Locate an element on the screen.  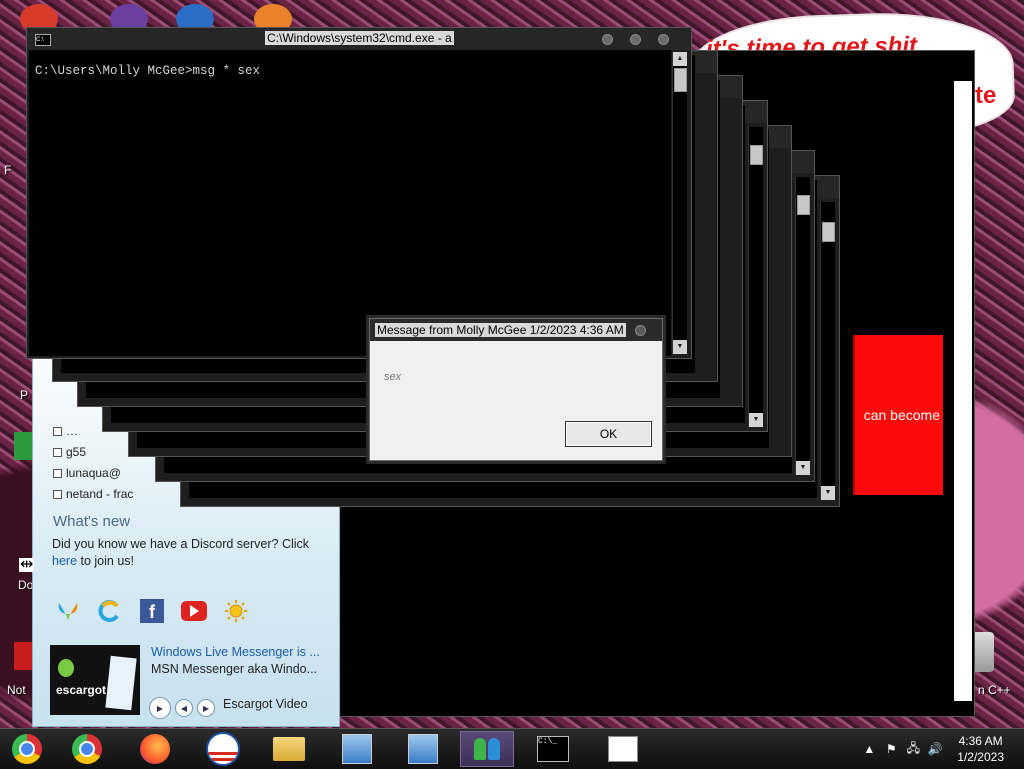
video-controls: ▶ ◀ ▶ is located at coordinates (182, 708).